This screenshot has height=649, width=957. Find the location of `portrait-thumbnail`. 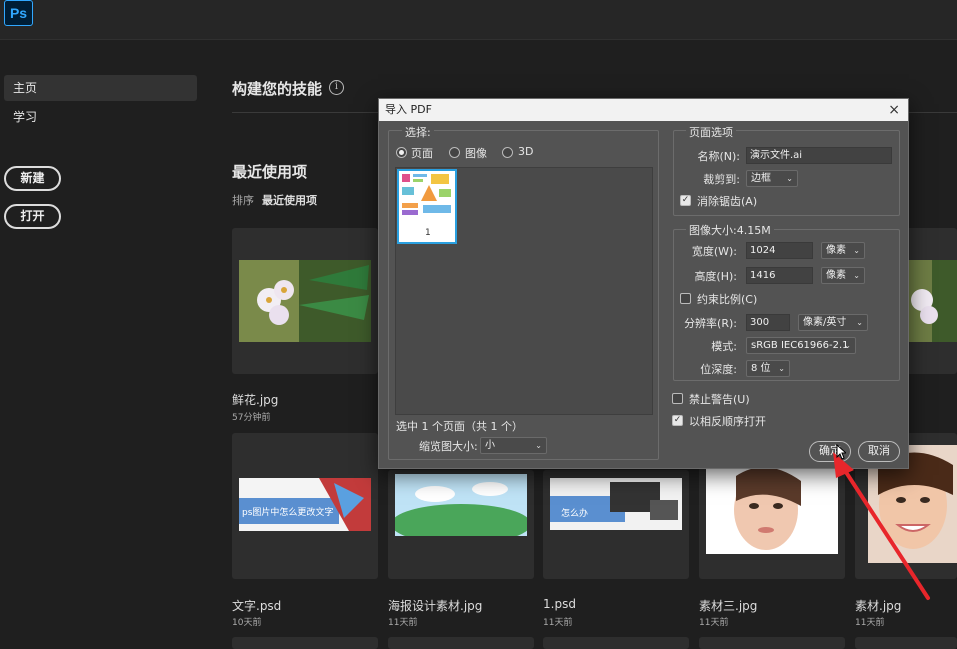

portrait-thumbnail is located at coordinates (772, 510).